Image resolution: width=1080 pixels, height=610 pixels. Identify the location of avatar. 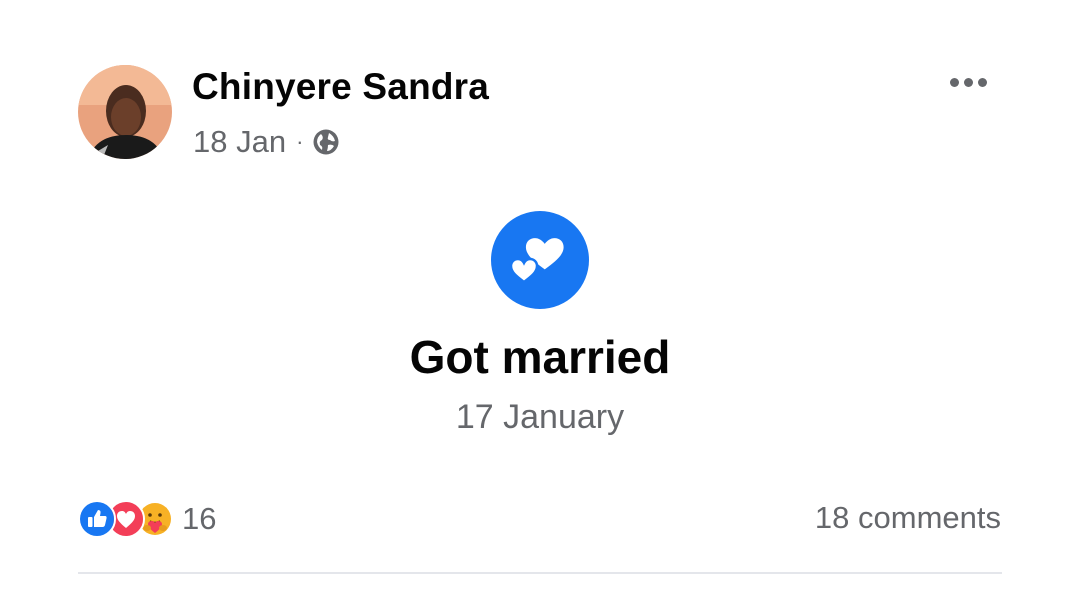
(125, 112).